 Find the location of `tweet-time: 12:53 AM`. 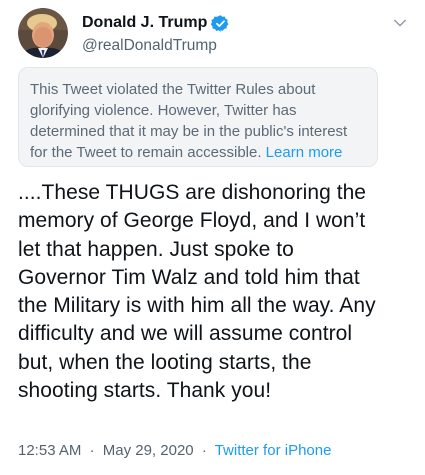

tweet-time: 12:53 AM is located at coordinates (49, 450).